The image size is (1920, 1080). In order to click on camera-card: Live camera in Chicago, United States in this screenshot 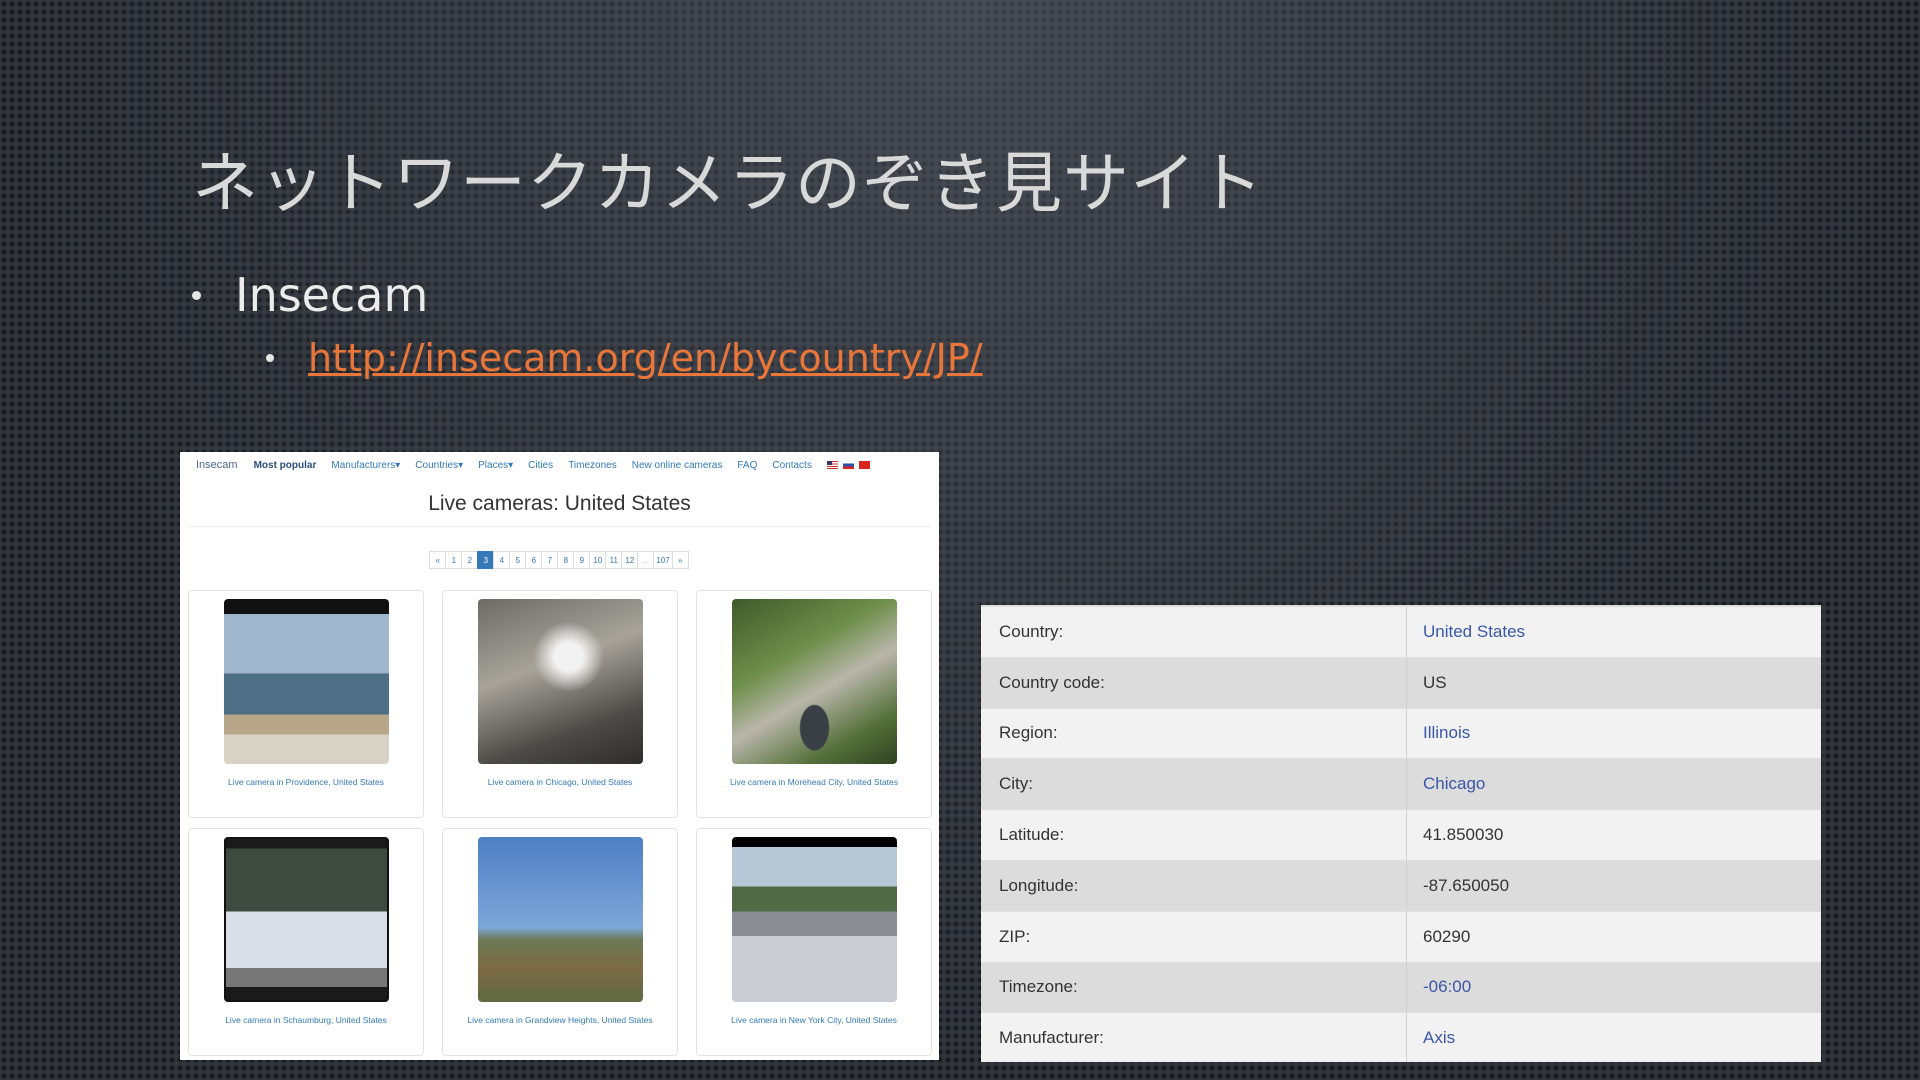, I will do `click(560, 704)`.